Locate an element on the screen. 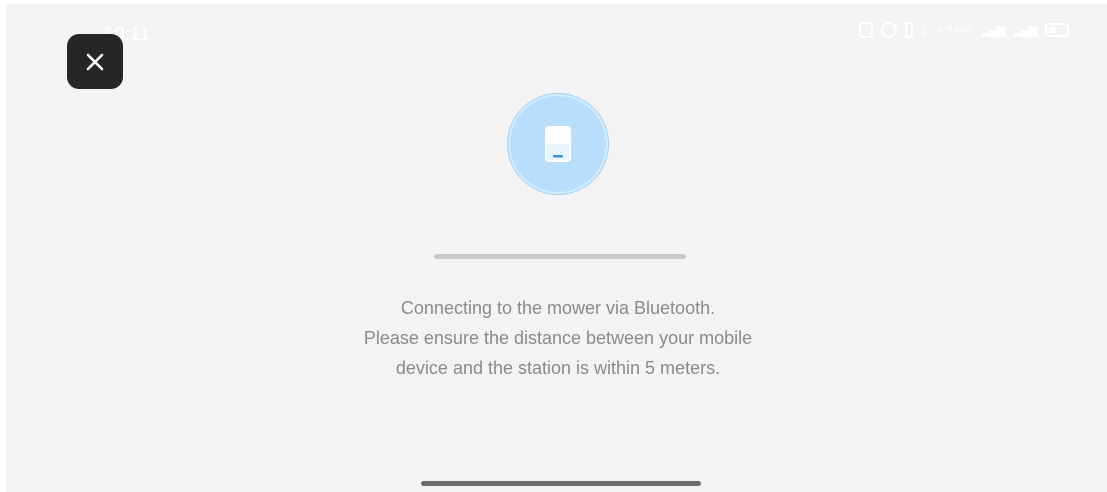 The width and height of the screenshot is (1107, 492). home-indicator is located at coordinates (561, 483).